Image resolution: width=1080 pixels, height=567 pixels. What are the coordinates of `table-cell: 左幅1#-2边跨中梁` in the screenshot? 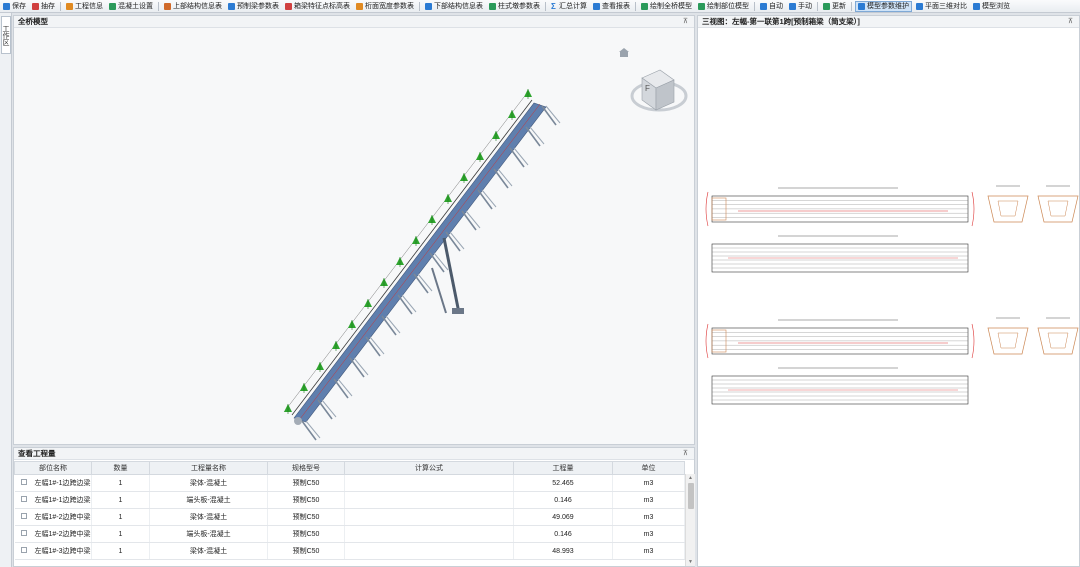 It's located at (53, 534).